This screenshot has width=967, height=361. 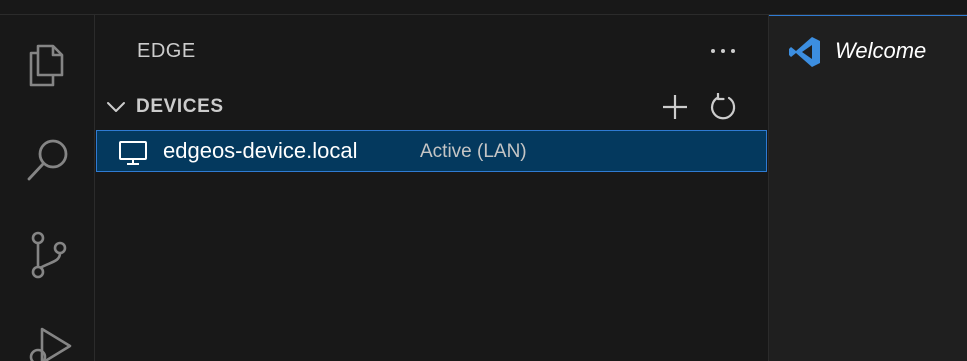 I want to click on device-name: edgeos-device.local, so click(x=260, y=150).